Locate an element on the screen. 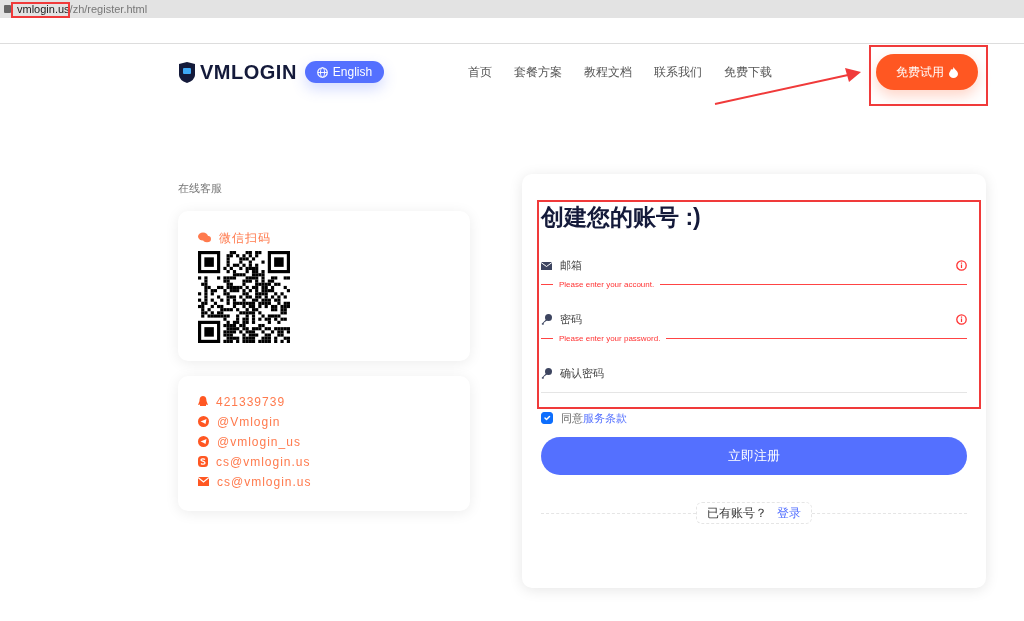  wechat-label: 微信扫码 is located at coordinates (245, 238).